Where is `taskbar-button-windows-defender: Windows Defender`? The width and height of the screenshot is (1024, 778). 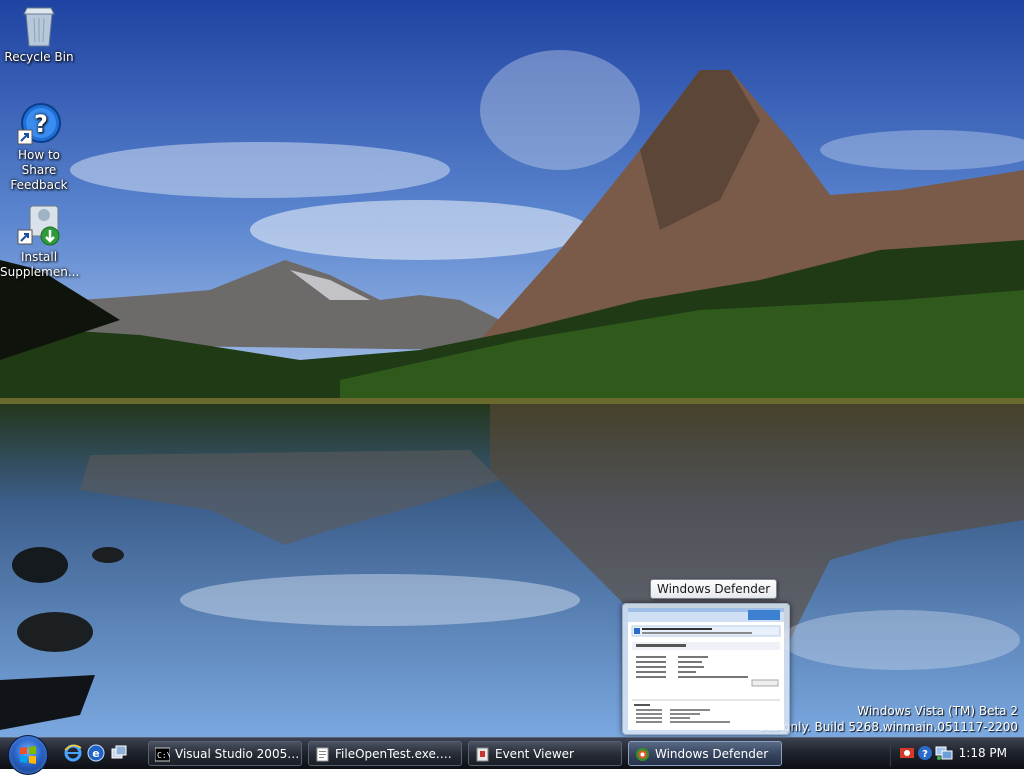
taskbar-button-windows-defender: Windows Defender is located at coordinates (705, 753).